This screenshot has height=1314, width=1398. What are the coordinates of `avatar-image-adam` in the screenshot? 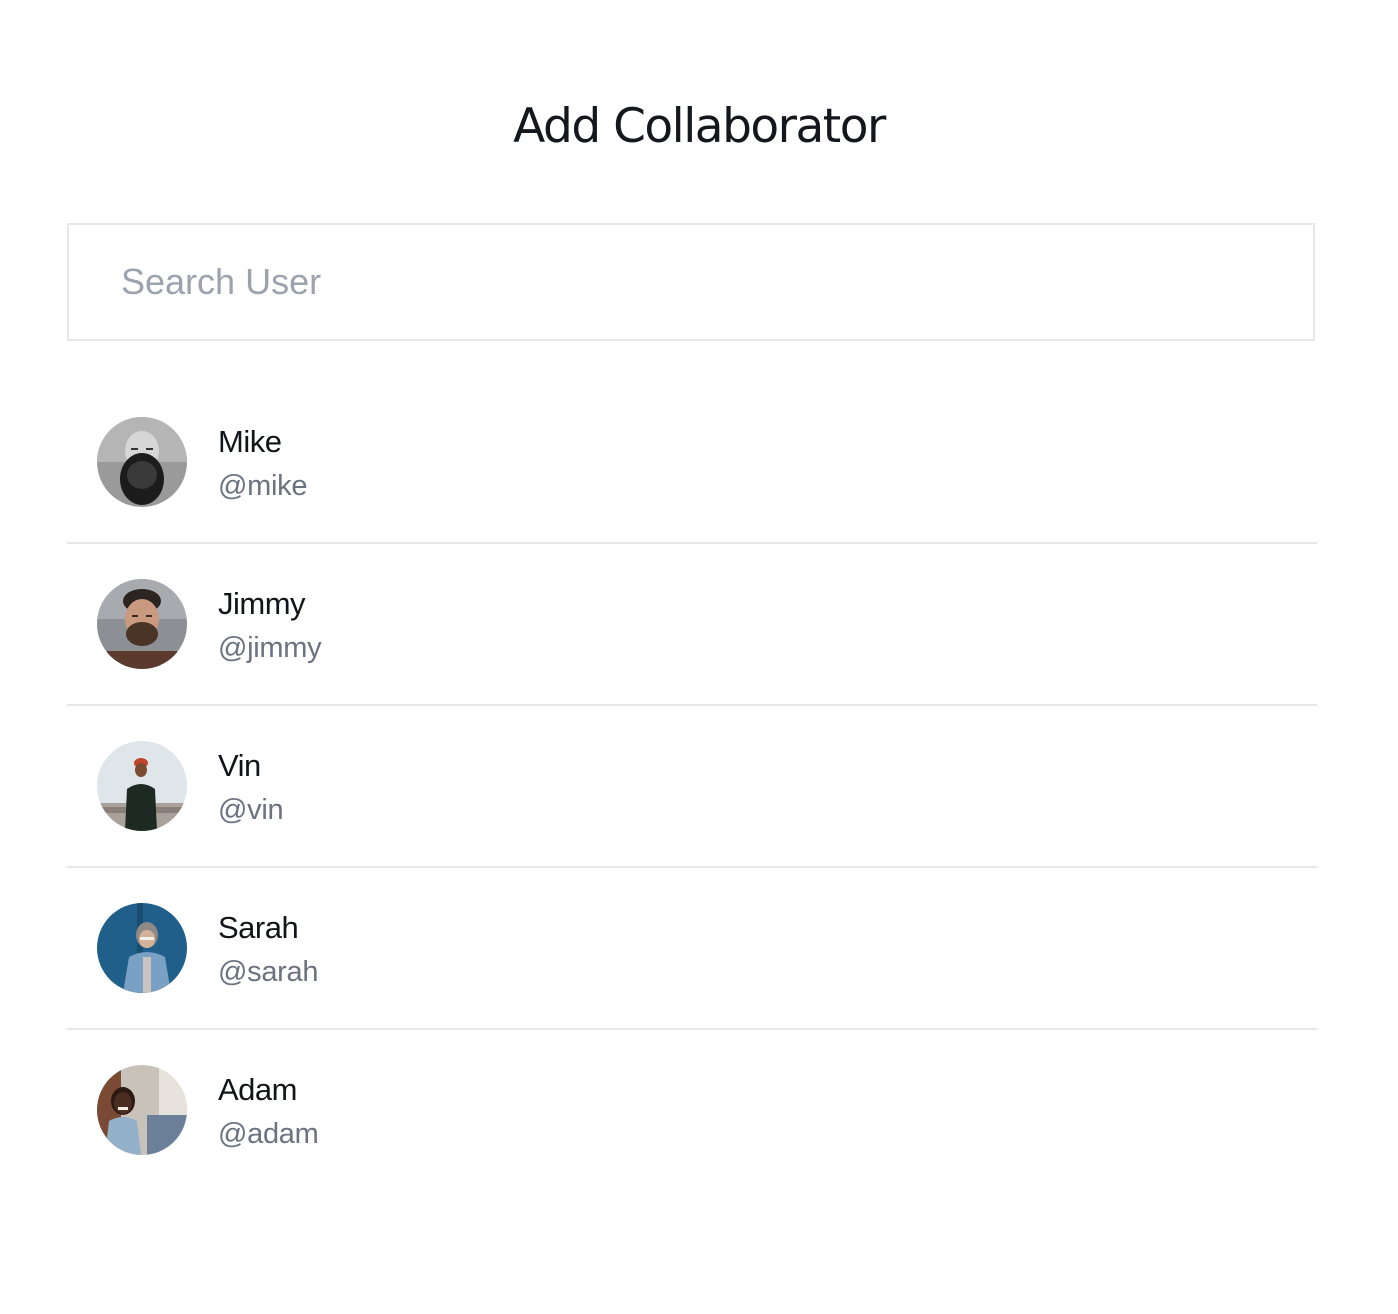 It's located at (142, 1110).